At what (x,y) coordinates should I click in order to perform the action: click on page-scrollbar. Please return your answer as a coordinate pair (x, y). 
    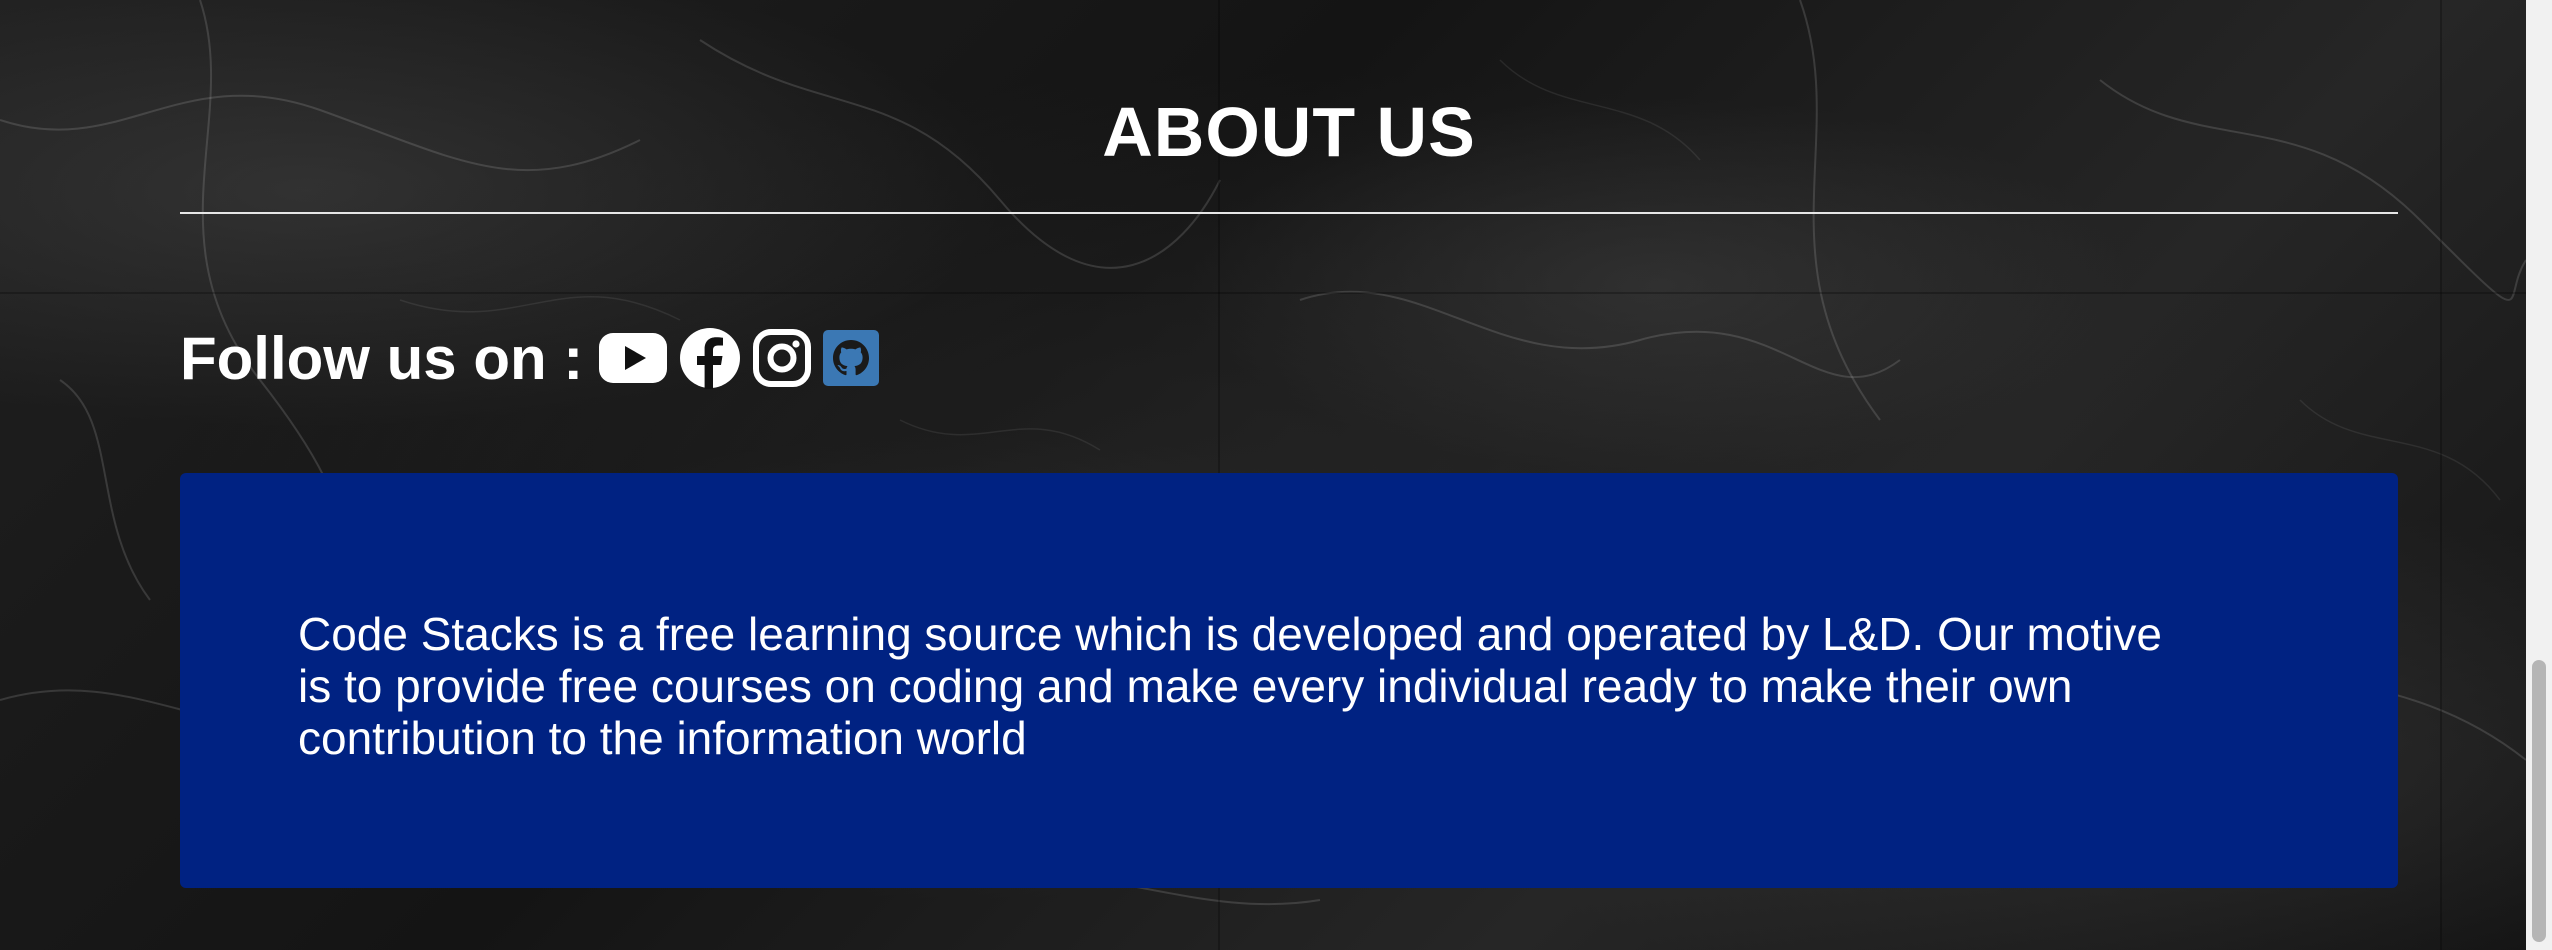
    Looking at the image, I should click on (2539, 475).